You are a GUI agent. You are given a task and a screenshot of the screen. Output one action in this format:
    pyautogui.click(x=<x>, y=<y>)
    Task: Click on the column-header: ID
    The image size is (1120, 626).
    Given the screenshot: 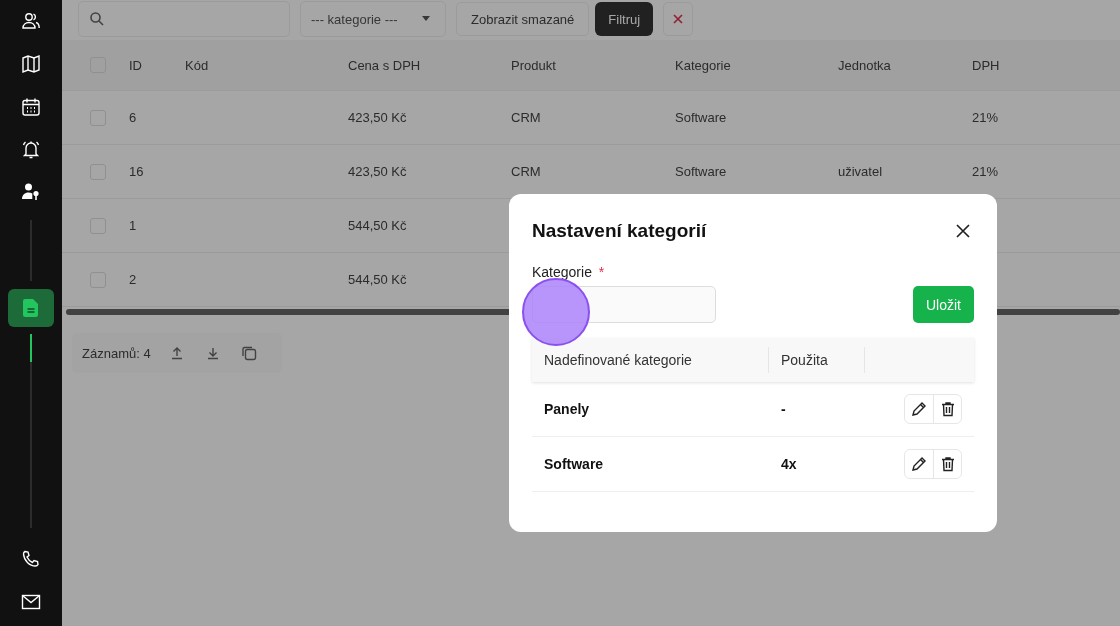 What is the action you would take?
    pyautogui.click(x=157, y=65)
    